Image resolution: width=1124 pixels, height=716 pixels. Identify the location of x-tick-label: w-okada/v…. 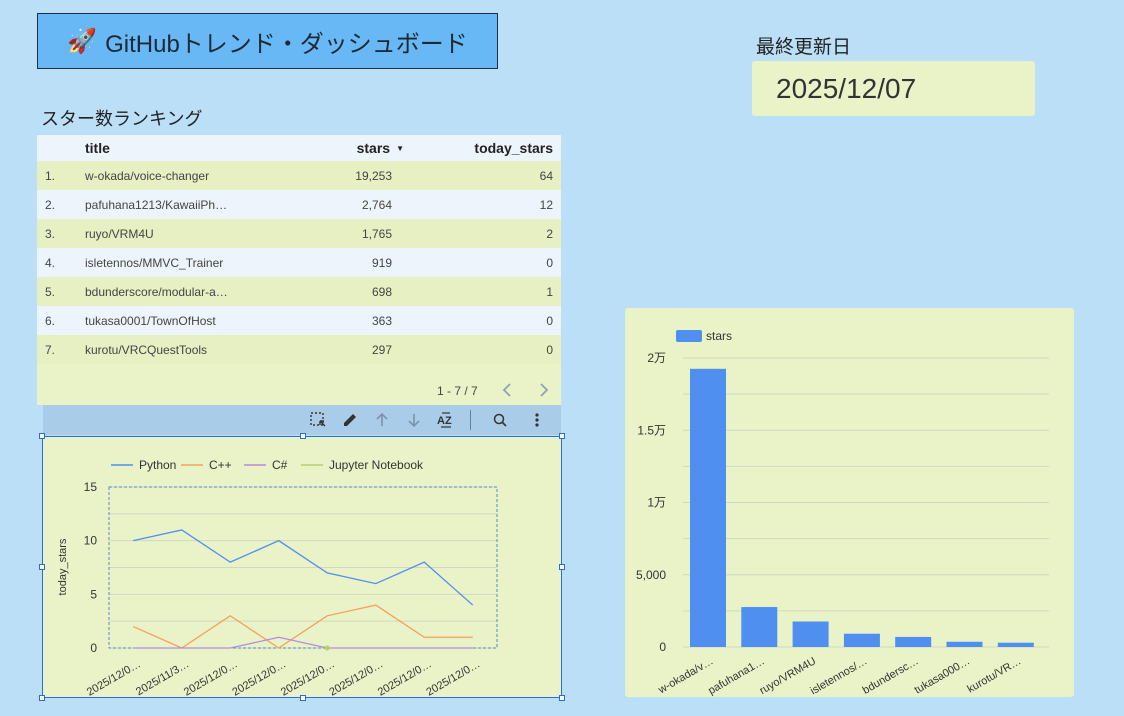
(686, 675).